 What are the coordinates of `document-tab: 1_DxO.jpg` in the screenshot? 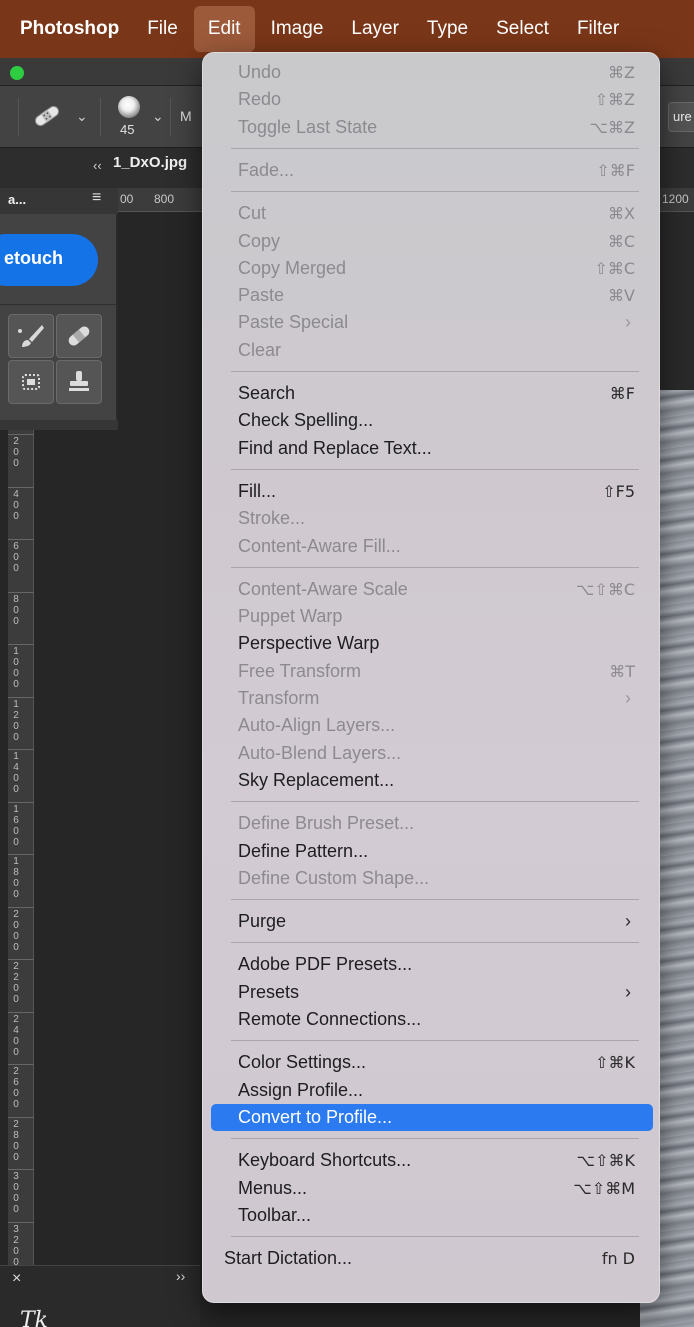 It's located at (150, 162).